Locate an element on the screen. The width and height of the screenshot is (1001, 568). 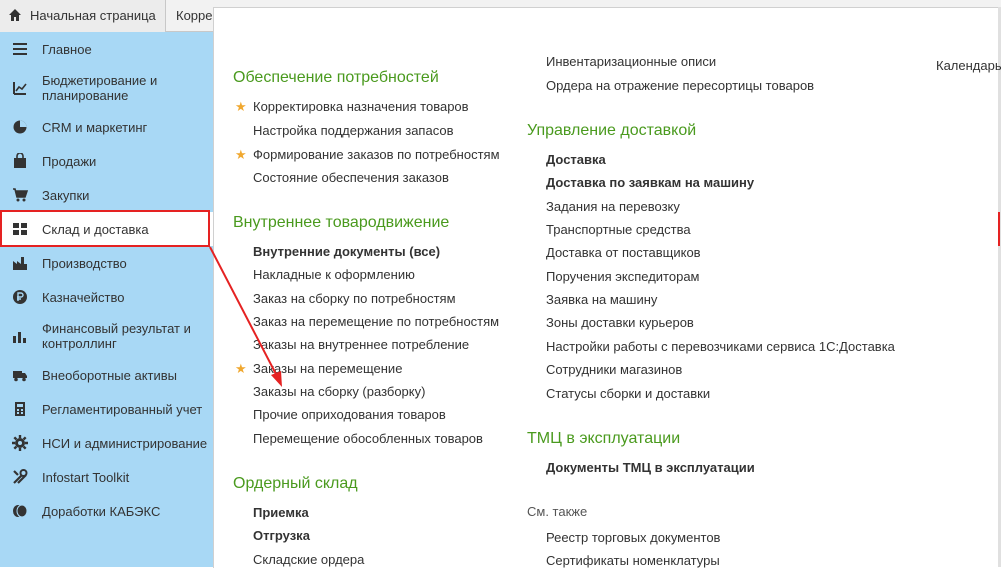
ruble-coin-icon is located at coordinates (20, 297).